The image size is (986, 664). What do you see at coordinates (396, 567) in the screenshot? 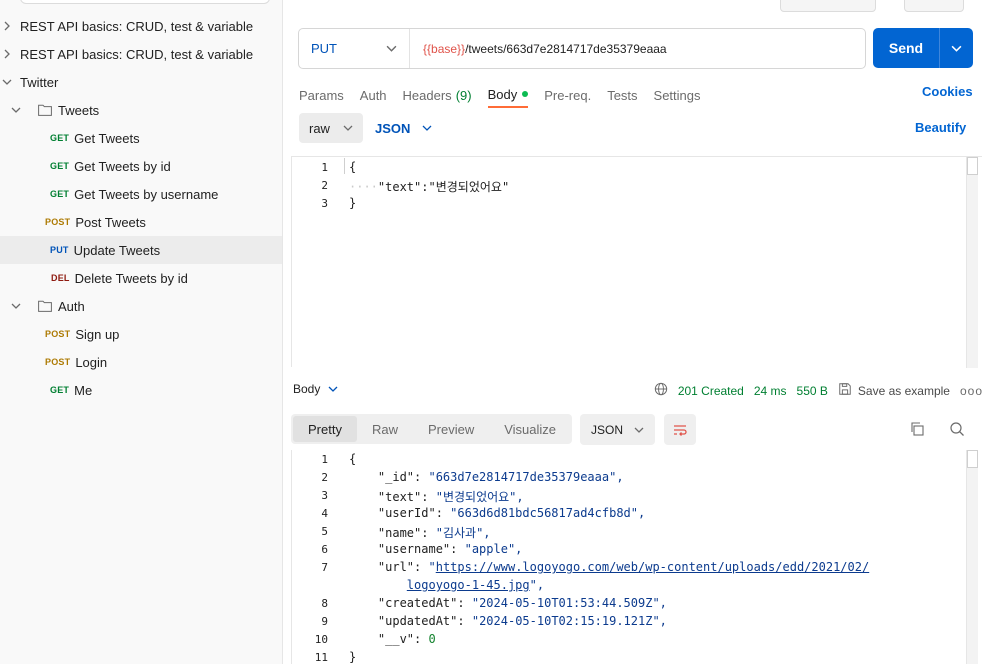
I see `json-key: "url"` at bounding box center [396, 567].